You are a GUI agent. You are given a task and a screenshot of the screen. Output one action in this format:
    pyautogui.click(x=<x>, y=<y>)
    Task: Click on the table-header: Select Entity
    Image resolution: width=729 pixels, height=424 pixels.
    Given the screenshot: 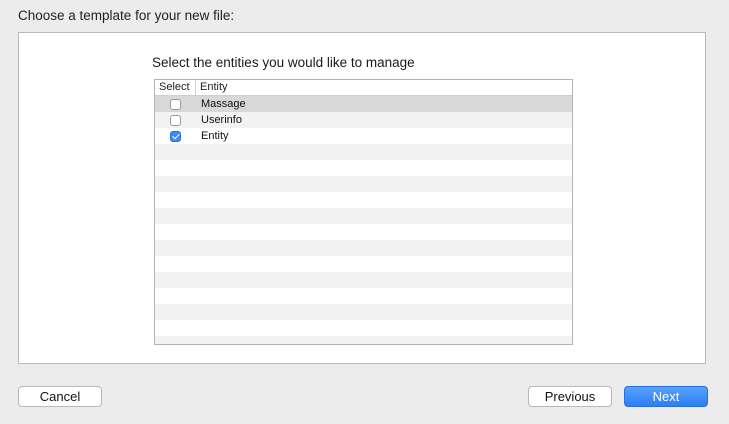 What is the action you would take?
    pyautogui.click(x=363, y=88)
    